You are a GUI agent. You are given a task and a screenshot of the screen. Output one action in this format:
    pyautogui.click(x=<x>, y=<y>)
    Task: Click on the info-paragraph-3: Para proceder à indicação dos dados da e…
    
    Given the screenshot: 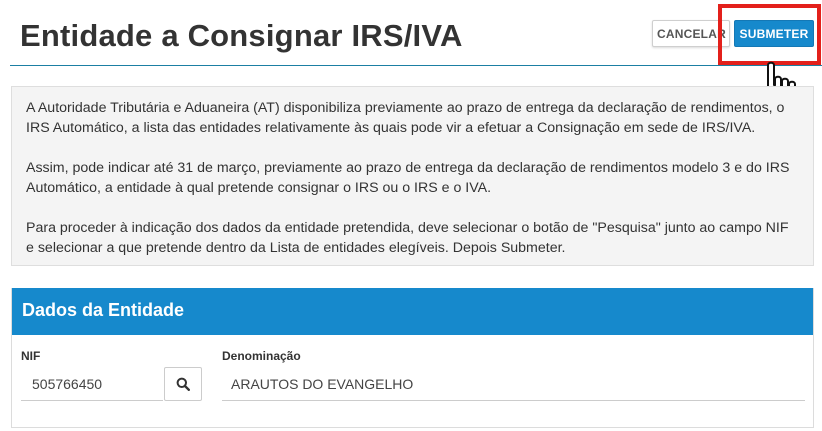 What is the action you would take?
    pyautogui.click(x=407, y=238)
    